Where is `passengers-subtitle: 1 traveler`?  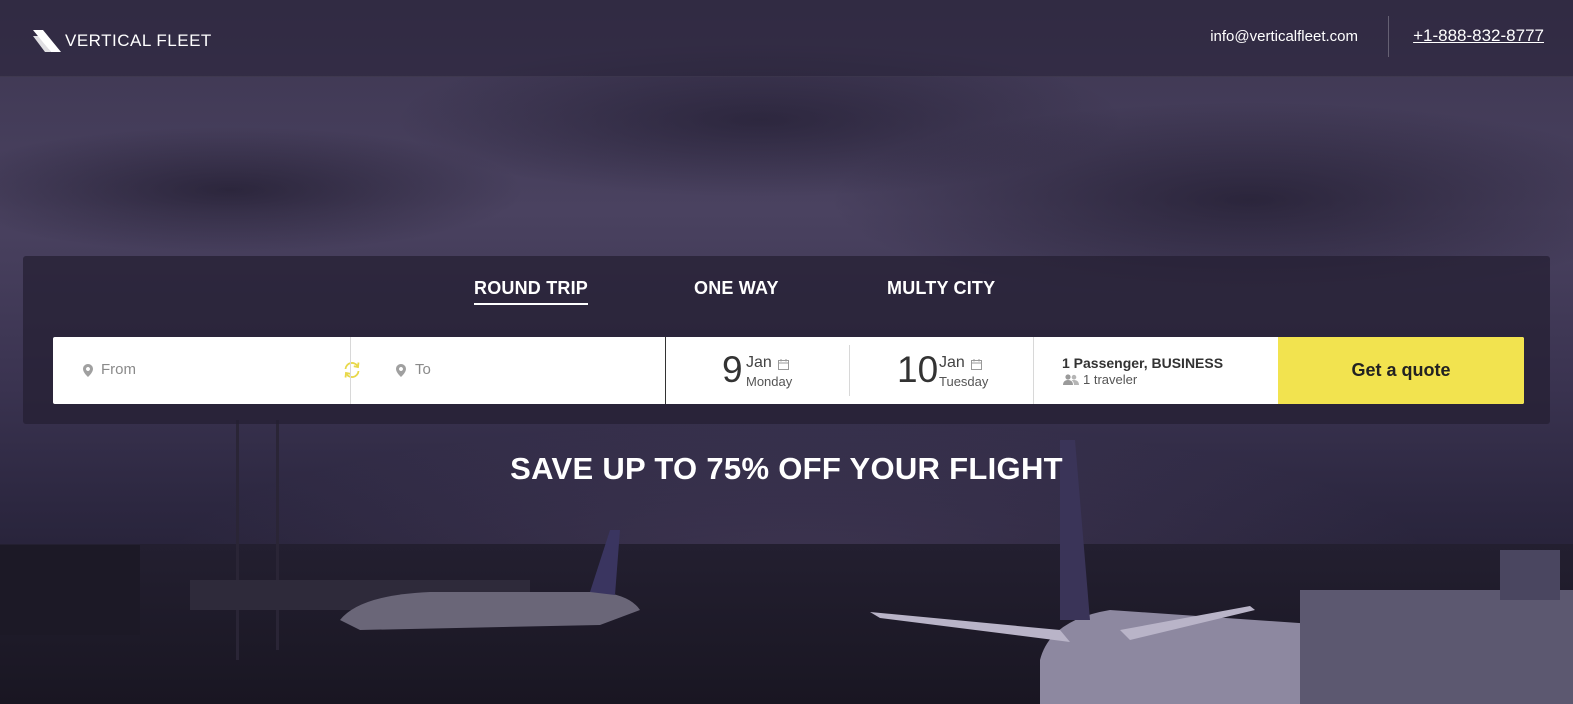
passengers-subtitle: 1 traveler is located at coordinates (1110, 379).